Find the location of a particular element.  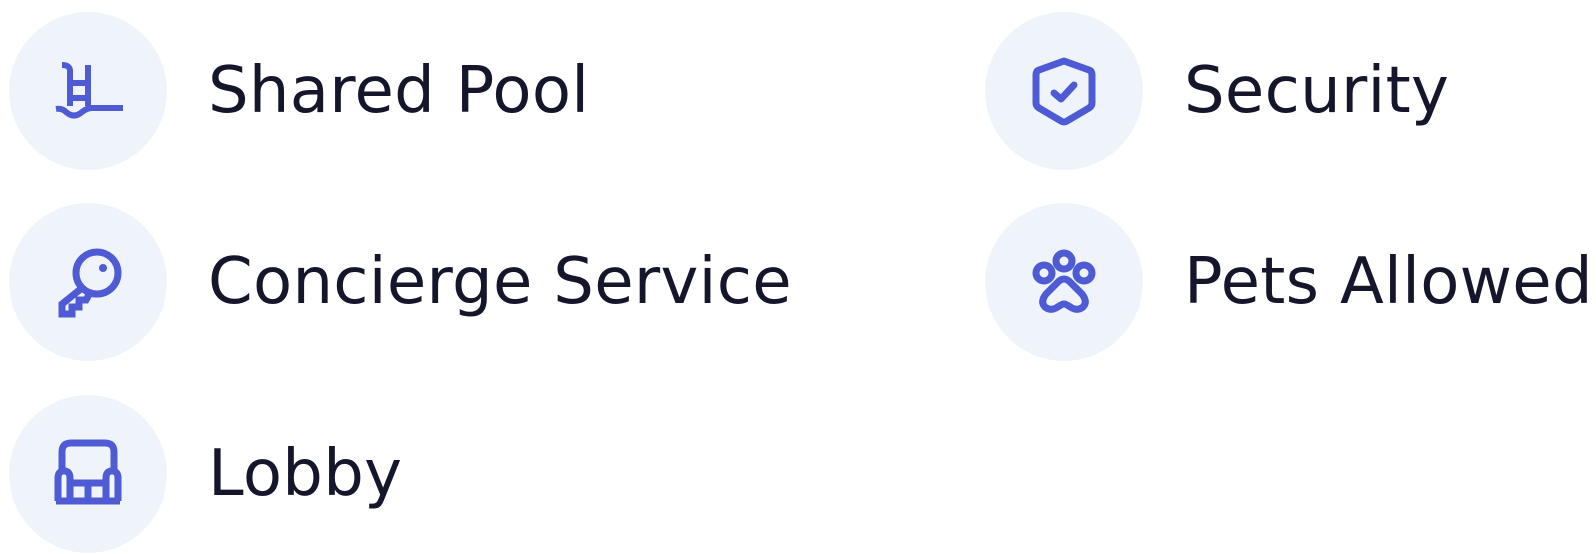

amenity-label: Lobby is located at coordinates (305, 474).